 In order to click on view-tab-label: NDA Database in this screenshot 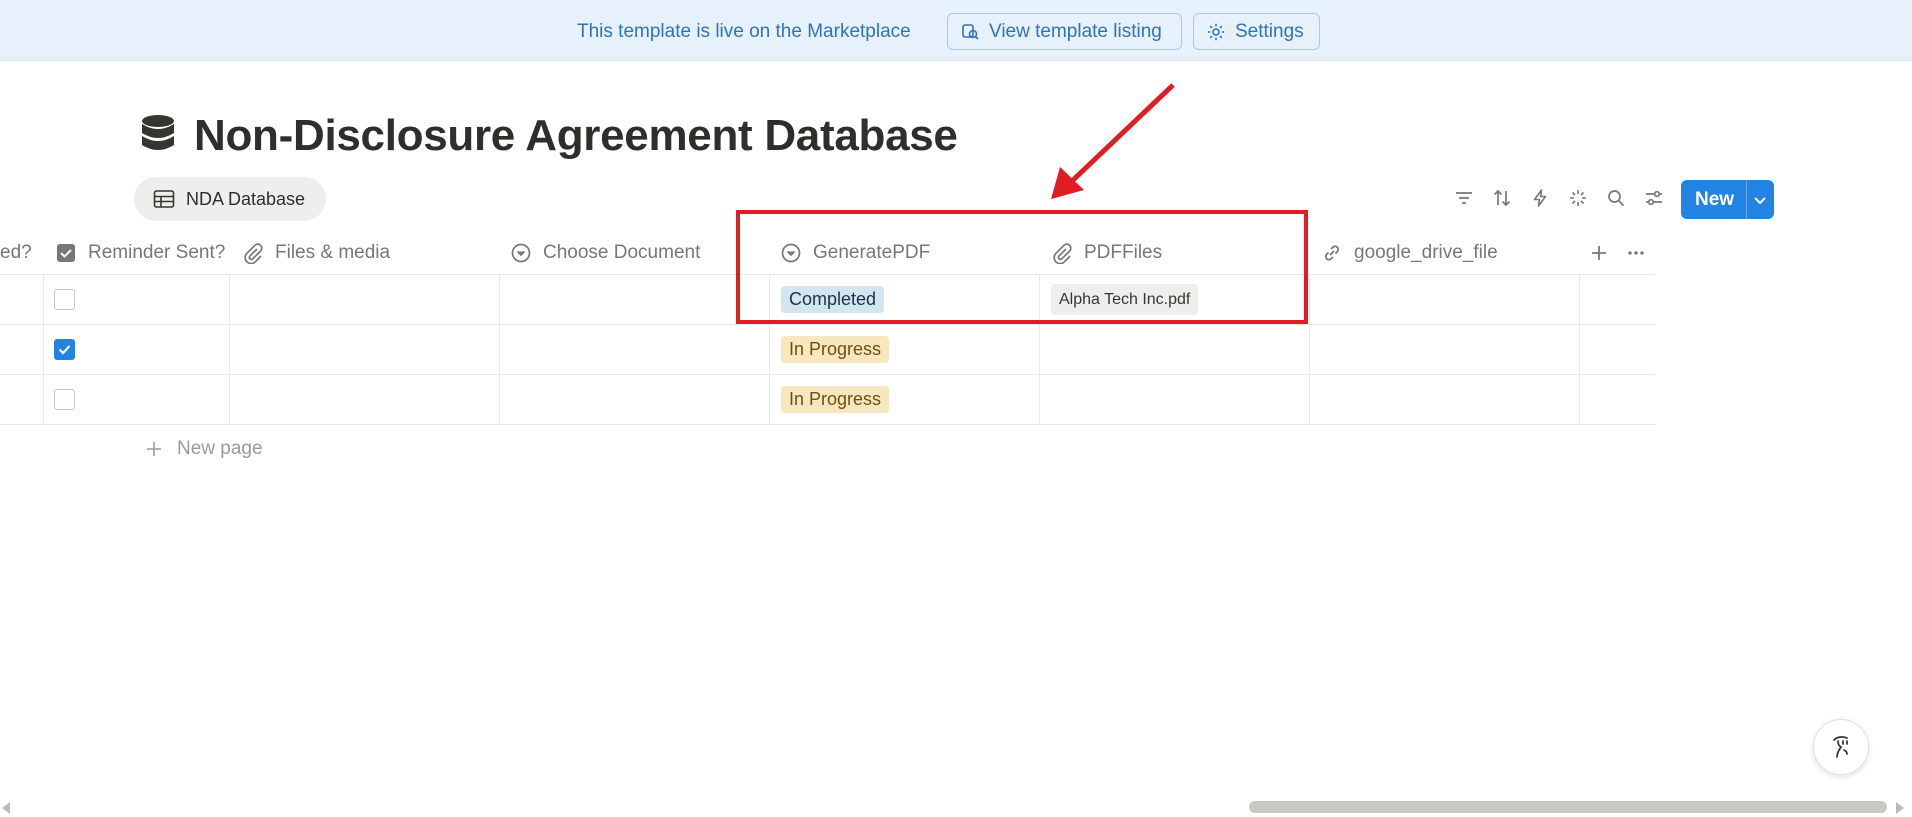, I will do `click(246, 198)`.